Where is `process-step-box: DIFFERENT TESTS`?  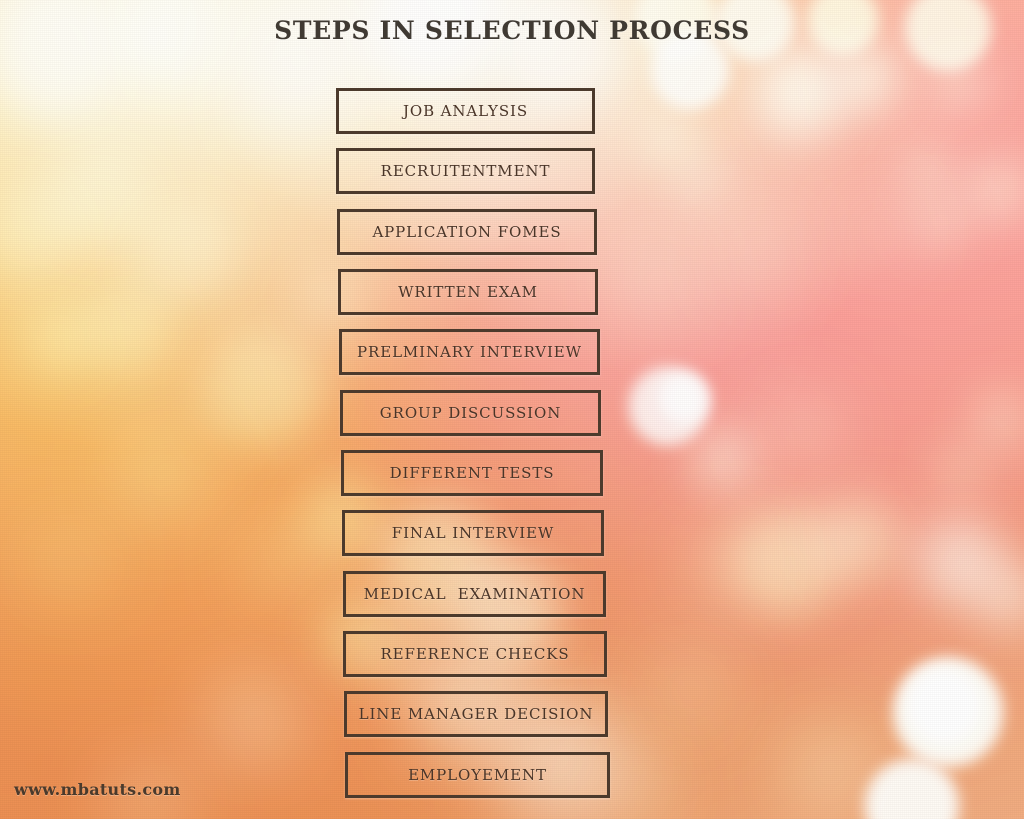
process-step-box: DIFFERENT TESTS is located at coordinates (472, 473).